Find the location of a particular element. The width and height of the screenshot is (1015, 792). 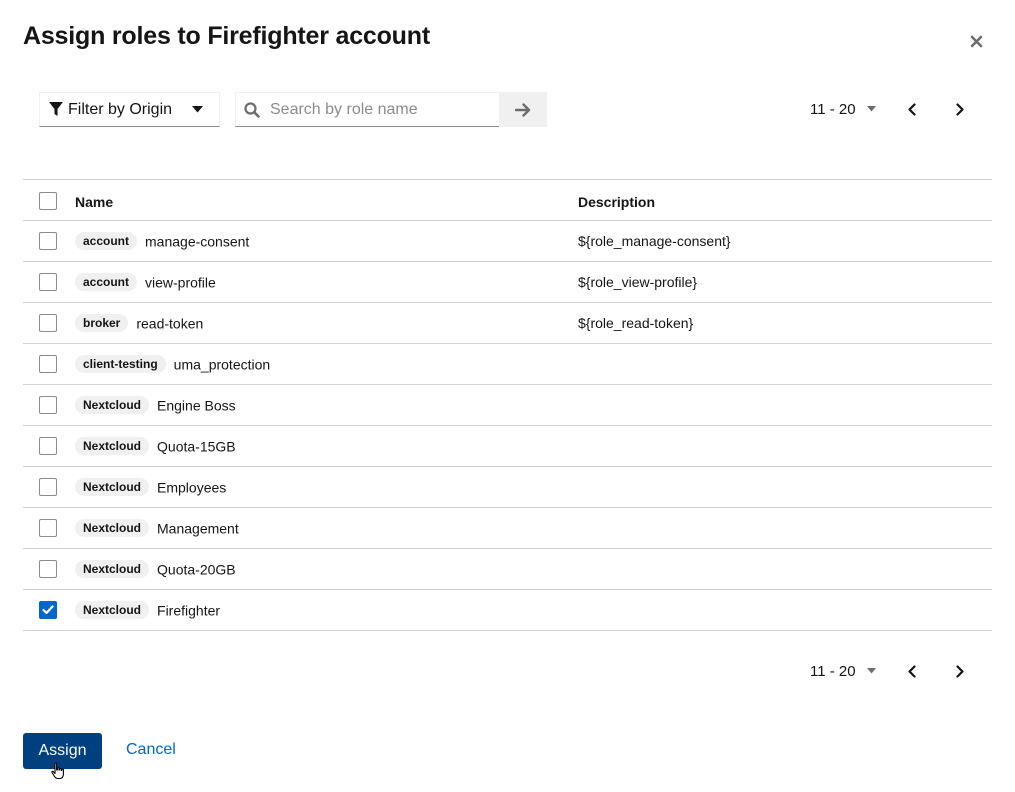

bottom-pagination: 11 - 20 is located at coordinates (843, 671).